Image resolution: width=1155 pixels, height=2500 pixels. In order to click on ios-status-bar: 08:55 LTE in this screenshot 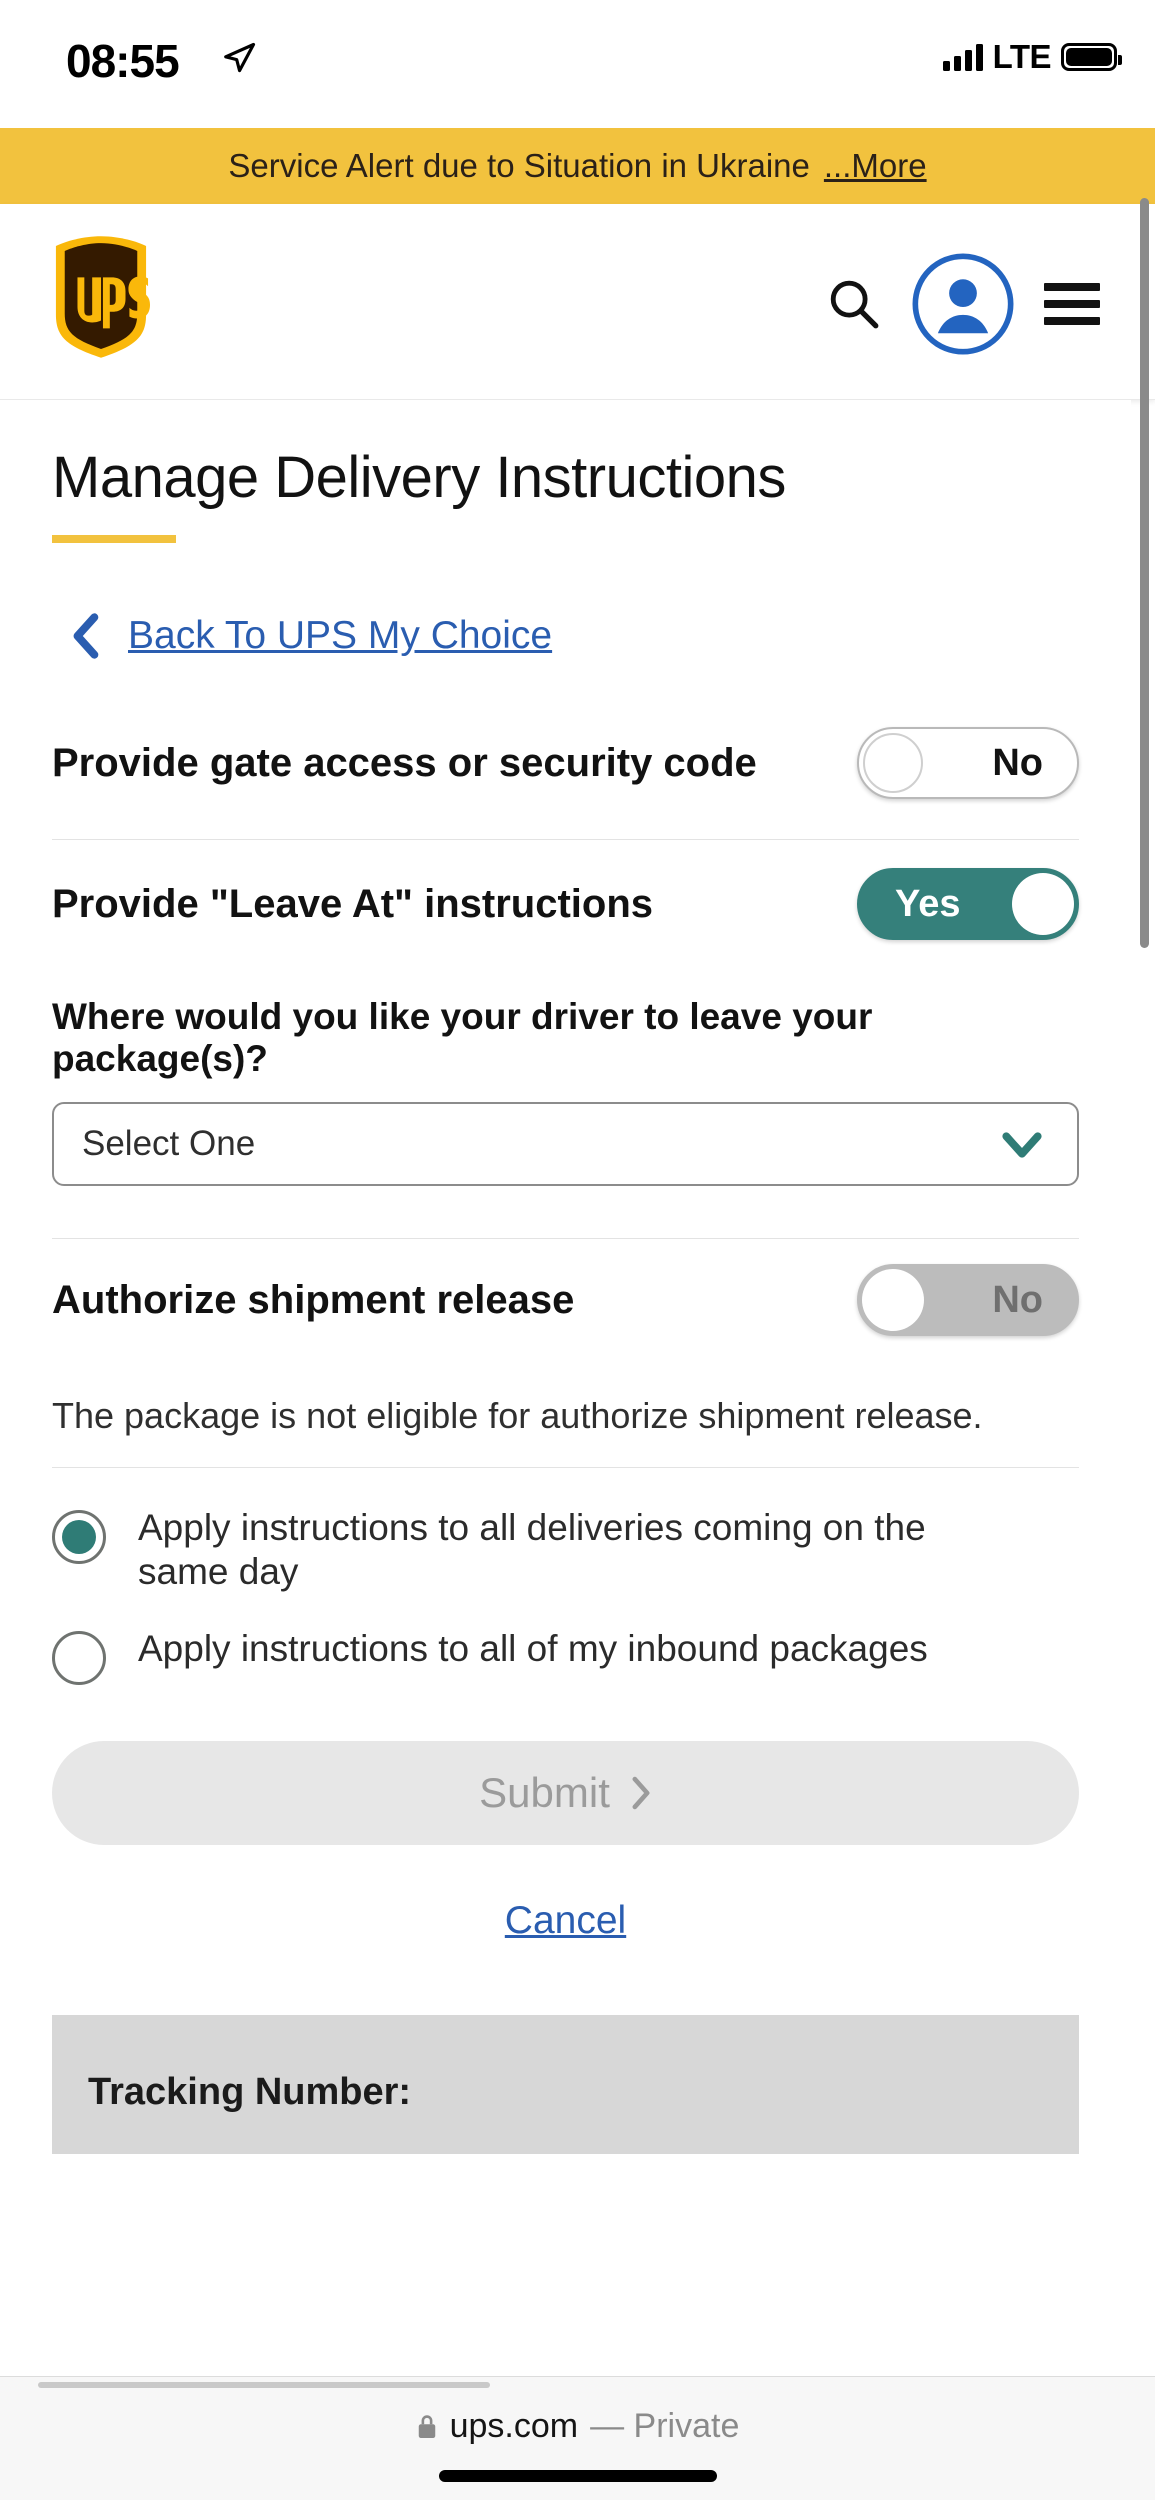, I will do `click(577, 64)`.